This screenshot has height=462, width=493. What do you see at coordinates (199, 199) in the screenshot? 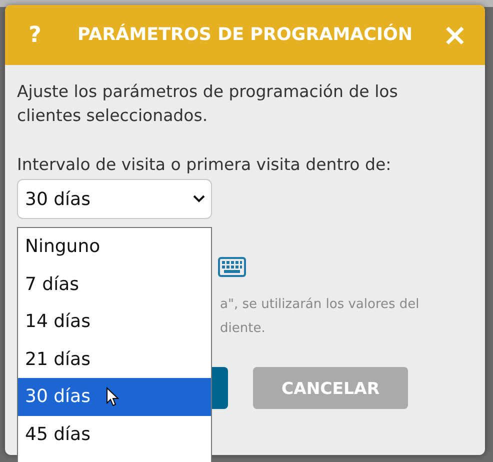
I see `chevron-icon` at bounding box center [199, 199].